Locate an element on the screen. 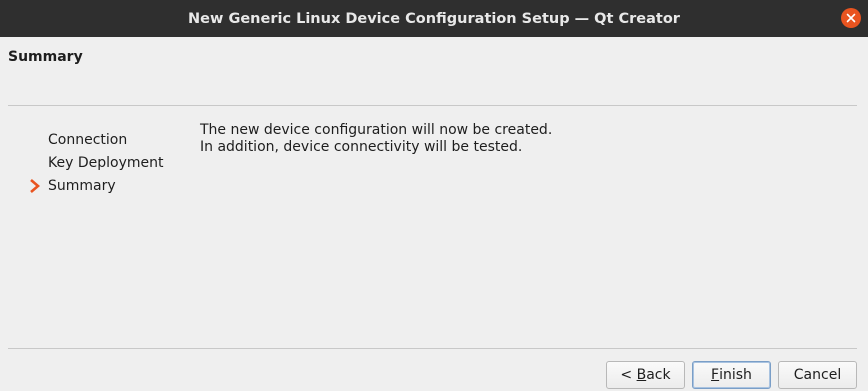 The height and width of the screenshot is (391, 868). back-label-rest: ack is located at coordinates (658, 375).